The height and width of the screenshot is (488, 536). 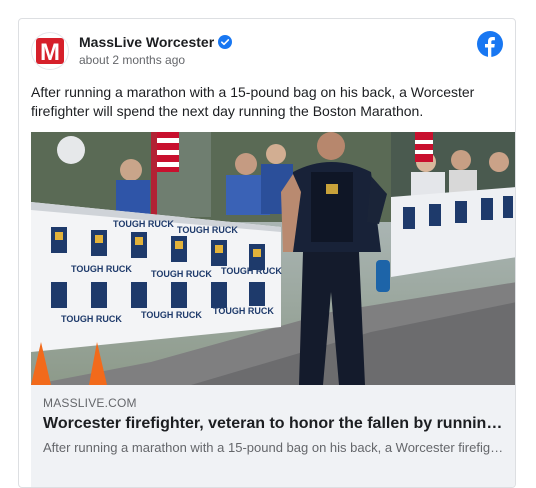 I want to click on banner-text-1: TOUGH RUCK, so click(x=143, y=224).